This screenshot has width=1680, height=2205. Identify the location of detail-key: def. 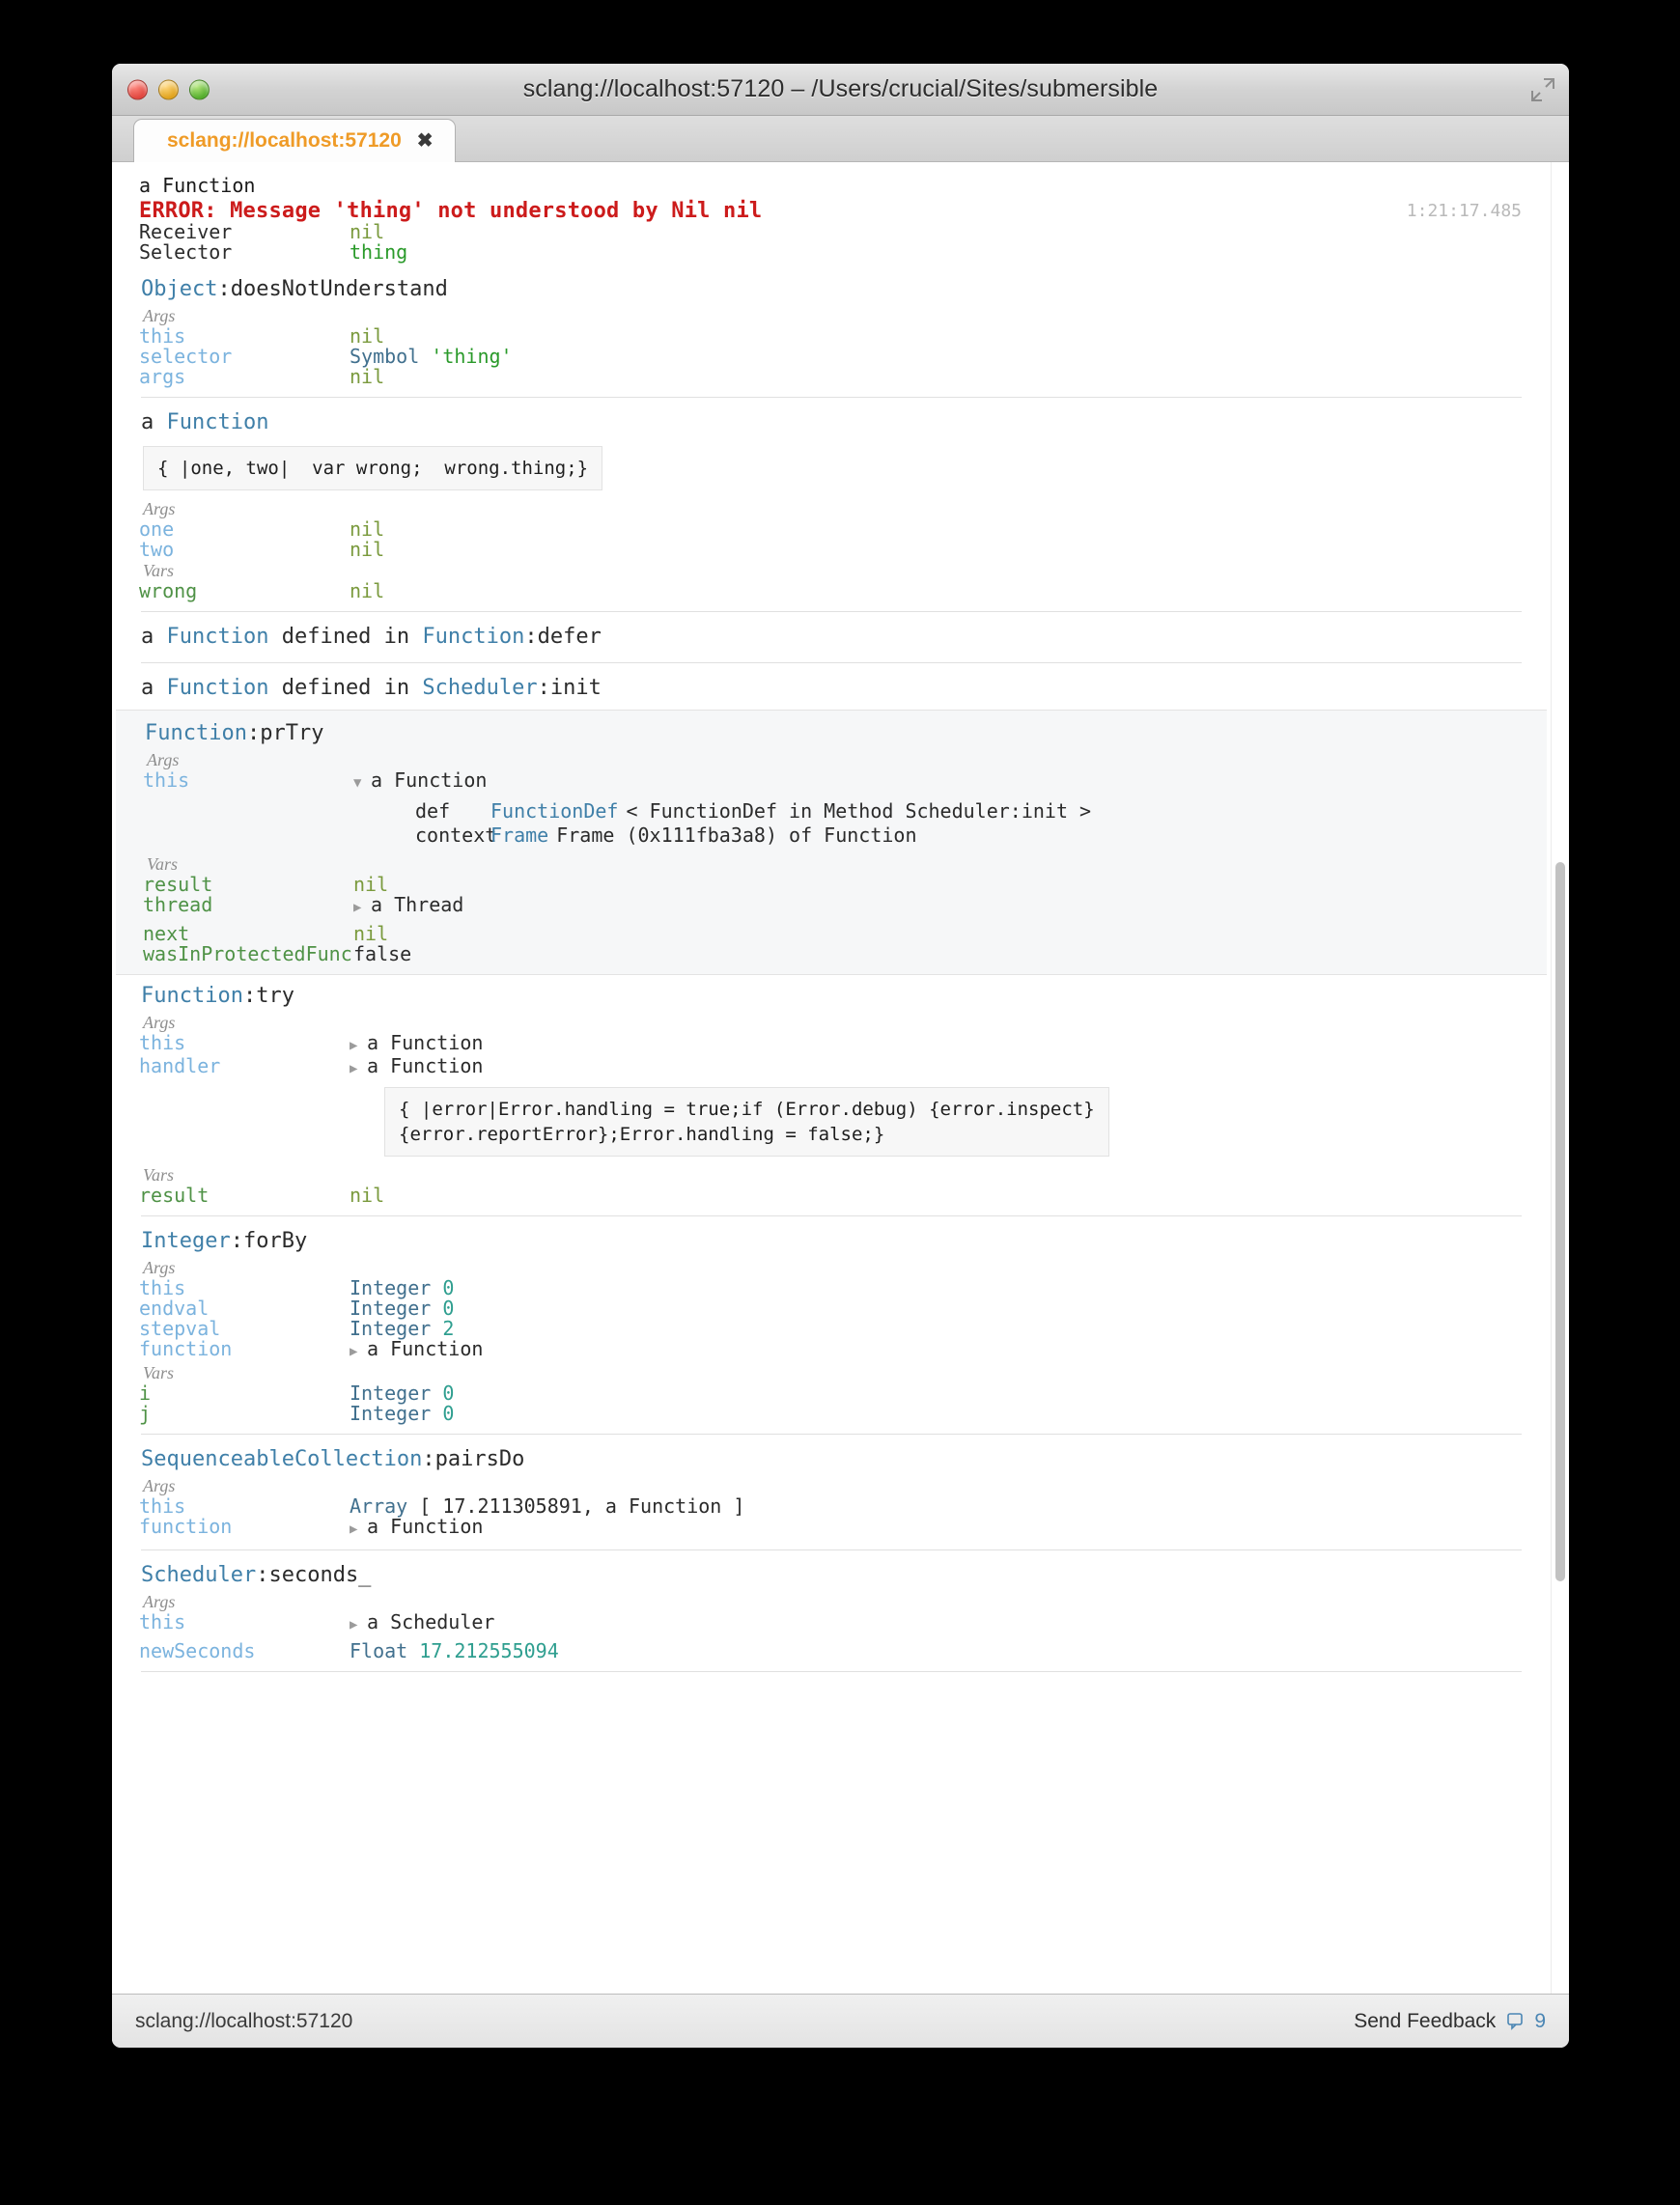
(433, 811).